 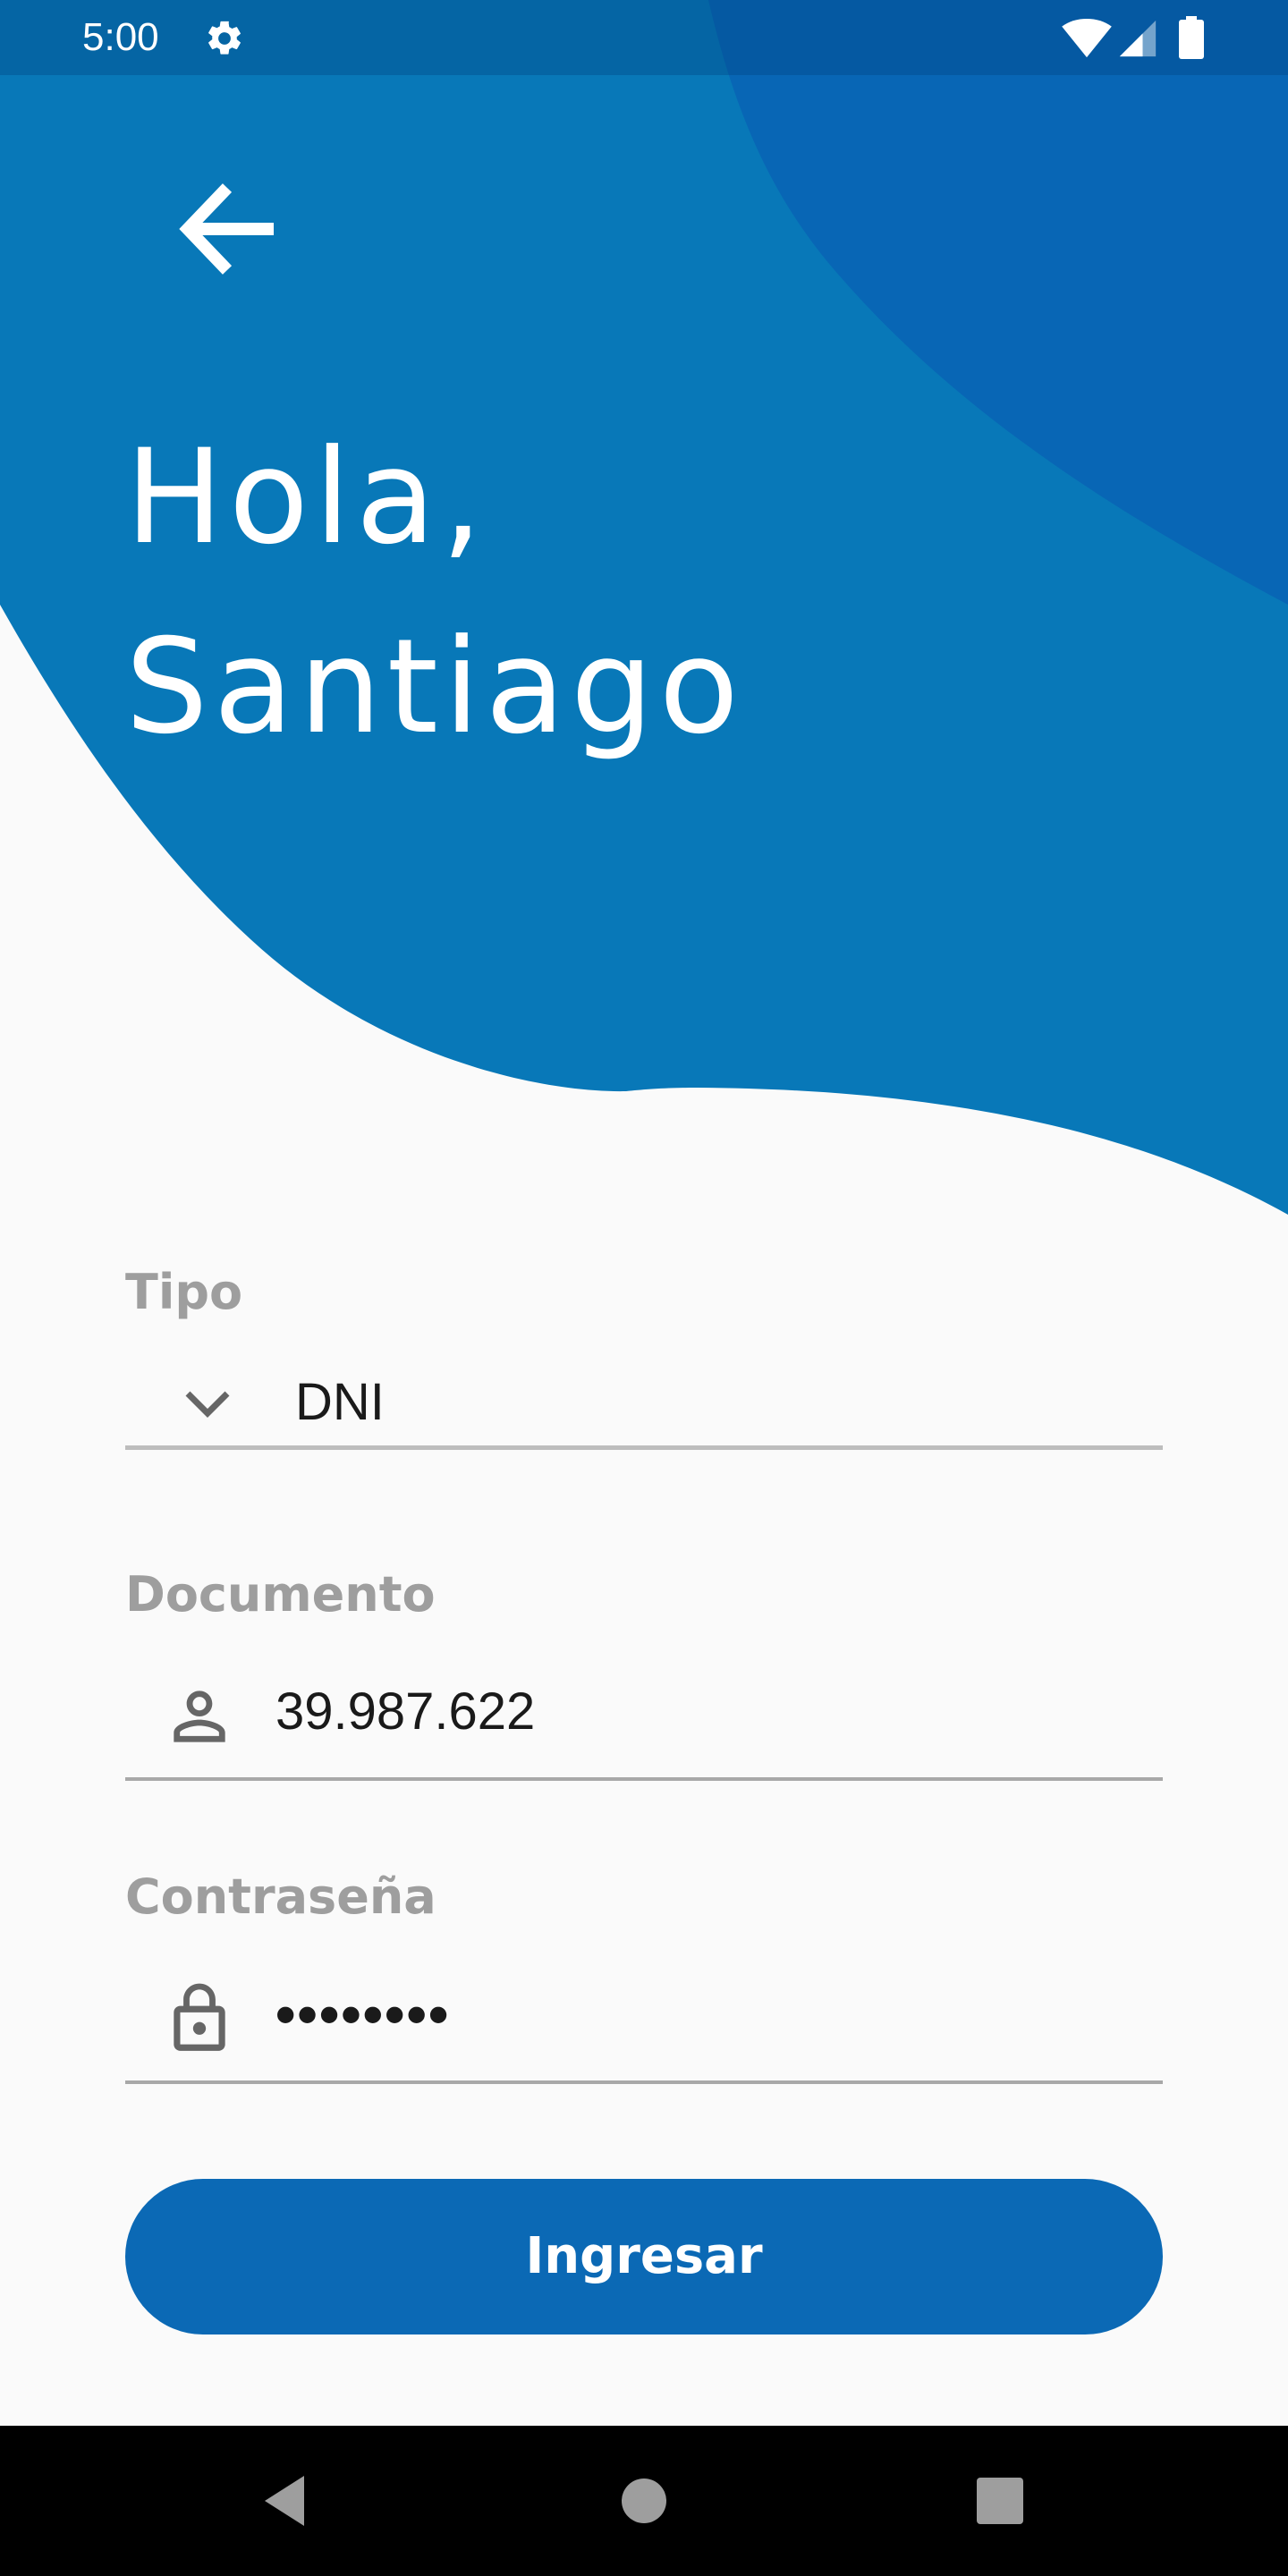 I want to click on tipo-underline, so click(x=644, y=1447).